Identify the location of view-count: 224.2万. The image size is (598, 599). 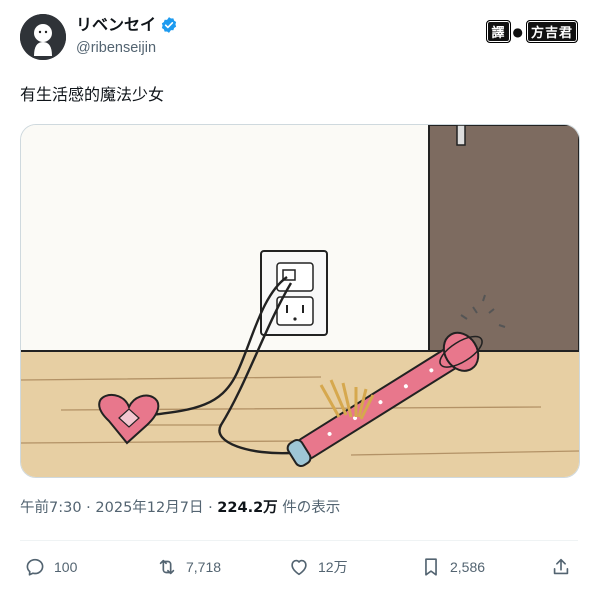
(247, 508).